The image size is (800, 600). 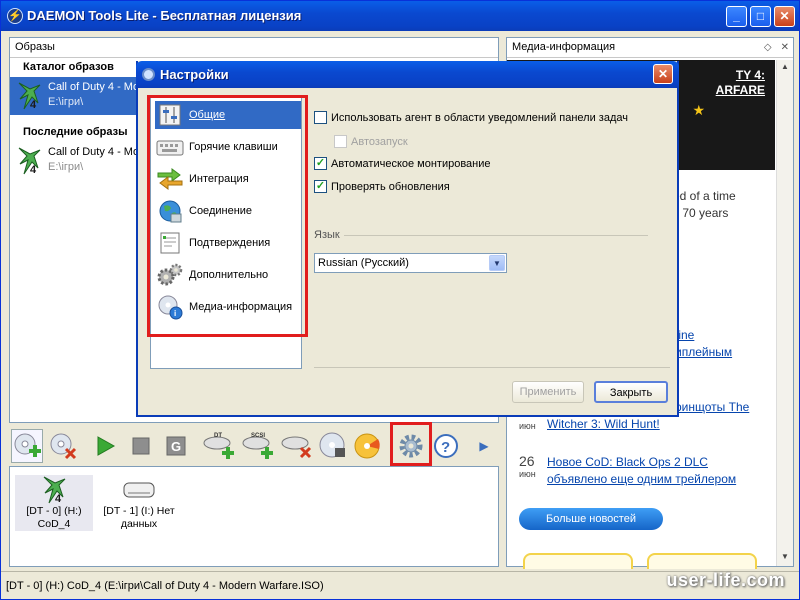 I want to click on stop-icon, so click(x=141, y=446).